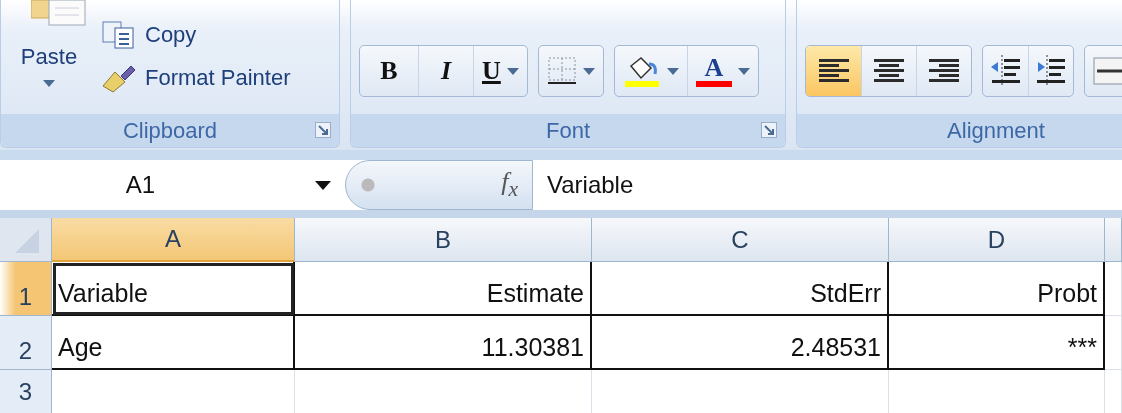 The image size is (1122, 413). Describe the element at coordinates (740, 343) in the screenshot. I see `table-cell: 2.48531` at that location.